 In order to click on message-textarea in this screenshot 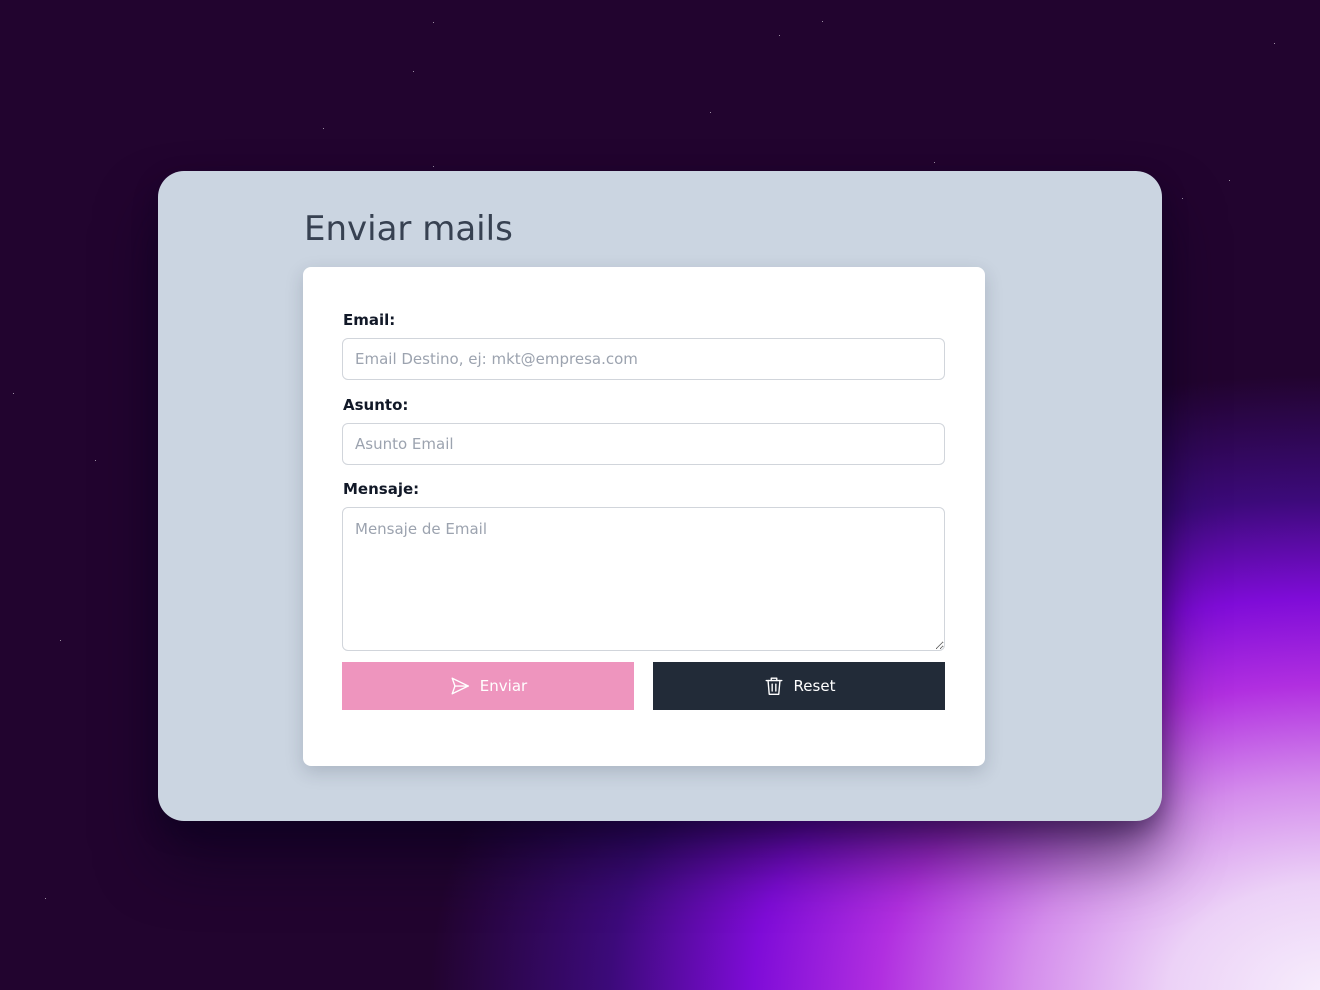, I will do `click(643, 579)`.